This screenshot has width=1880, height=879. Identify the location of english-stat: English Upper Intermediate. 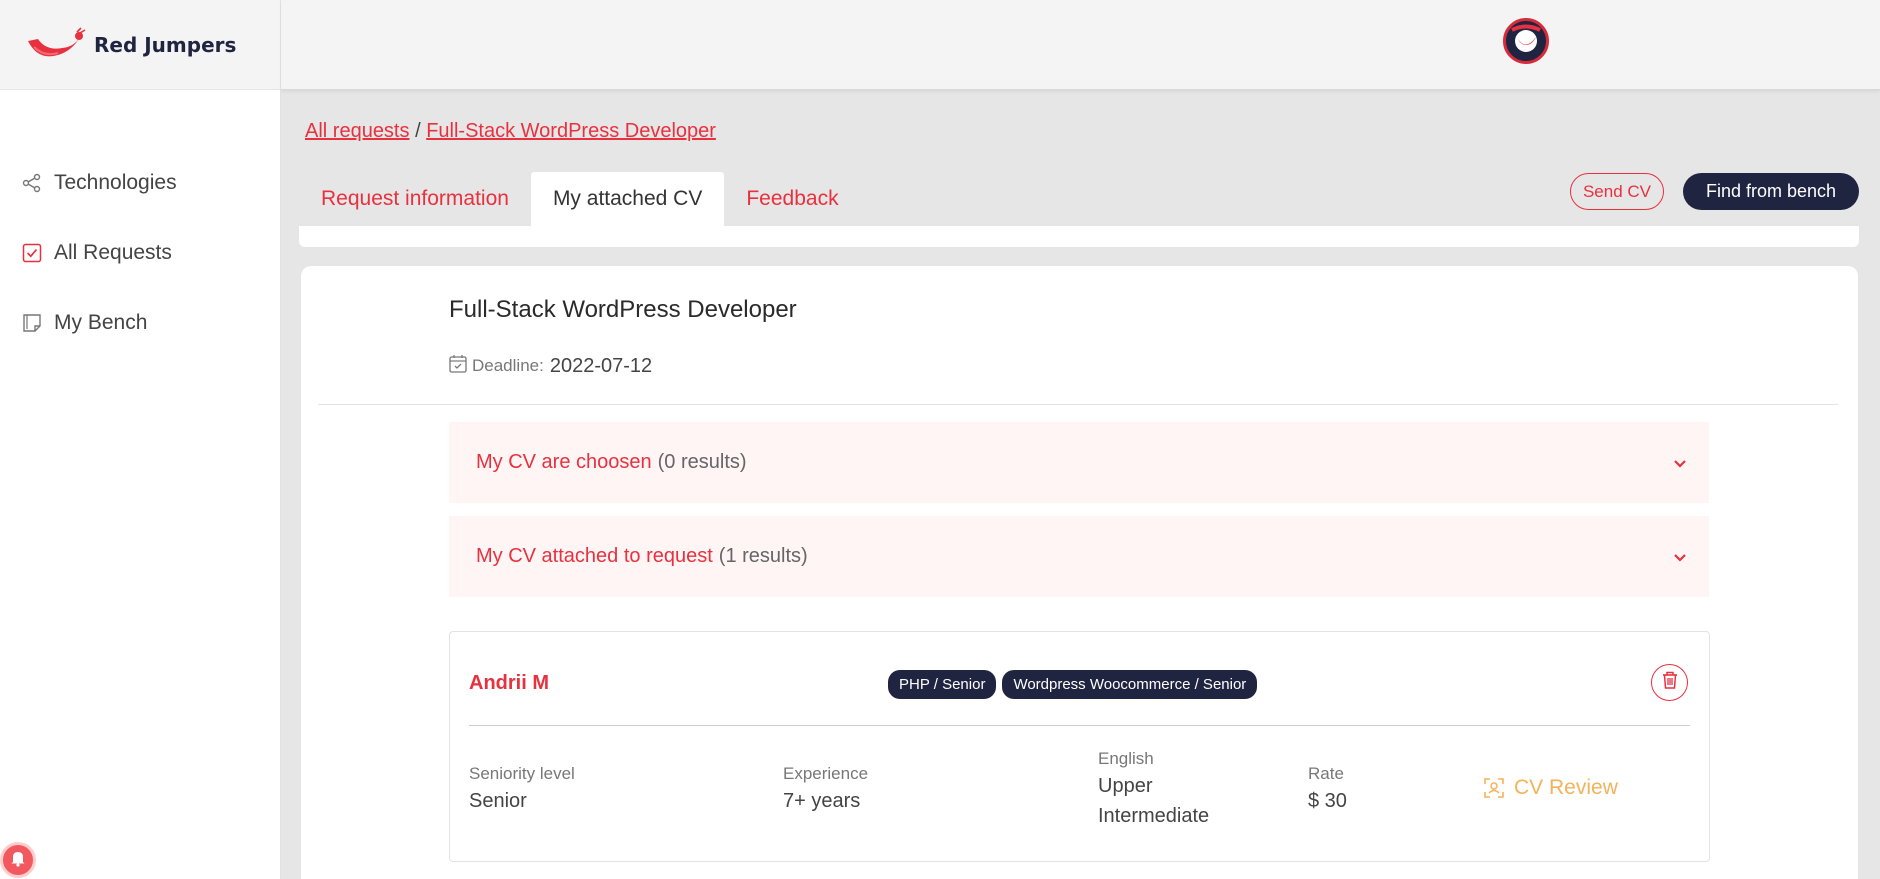
(1153, 790).